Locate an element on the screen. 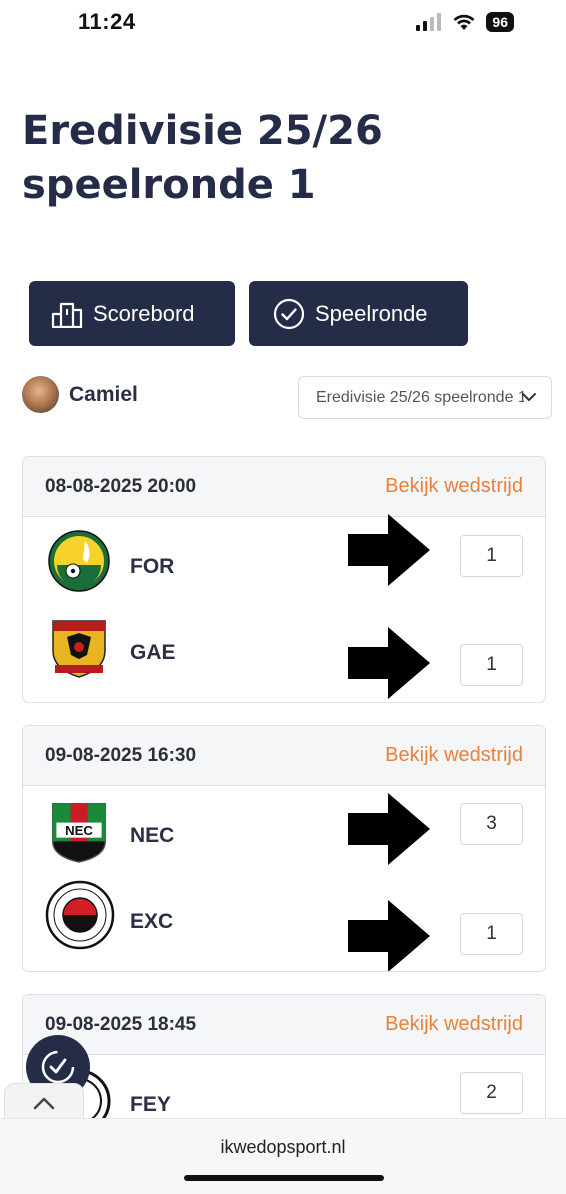 This screenshot has height=1194, width=566. status-time: 11:24 is located at coordinates (107, 21).